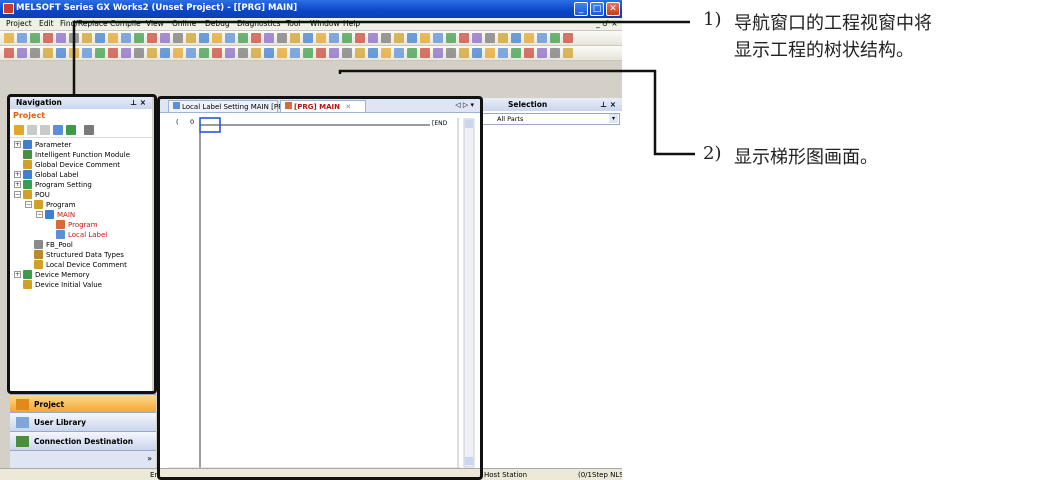 Image resolution: width=1052 pixels, height=480 pixels. What do you see at coordinates (806, 157) in the screenshot?
I see `callout-2-line-1: 显示梯形图画面。` at bounding box center [806, 157].